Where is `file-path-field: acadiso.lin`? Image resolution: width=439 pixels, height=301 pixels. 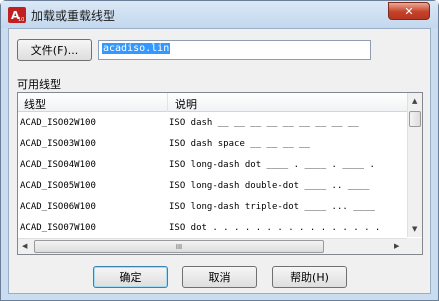 file-path-field: acadiso.lin is located at coordinates (234, 50).